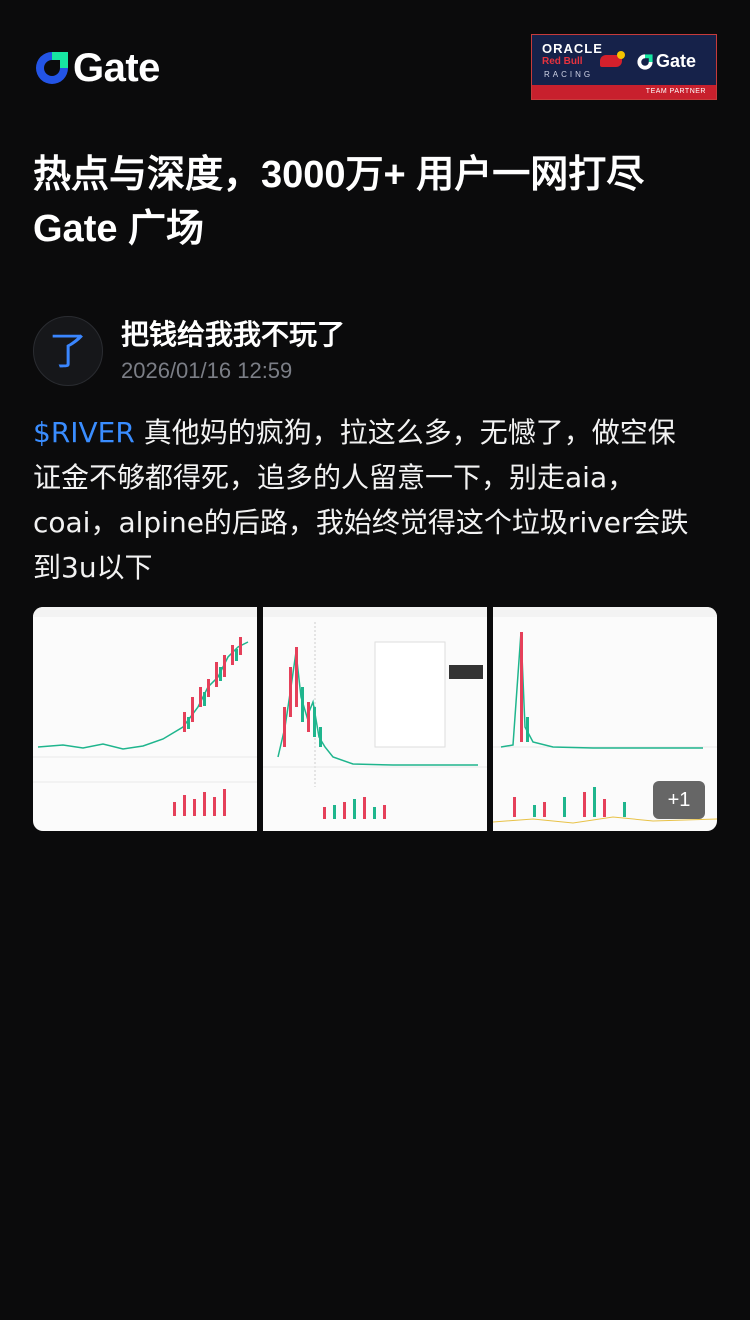 This screenshot has height=1320, width=750. What do you see at coordinates (233, 335) in the screenshot?
I see `username: 把钱给我我不玩了` at bounding box center [233, 335].